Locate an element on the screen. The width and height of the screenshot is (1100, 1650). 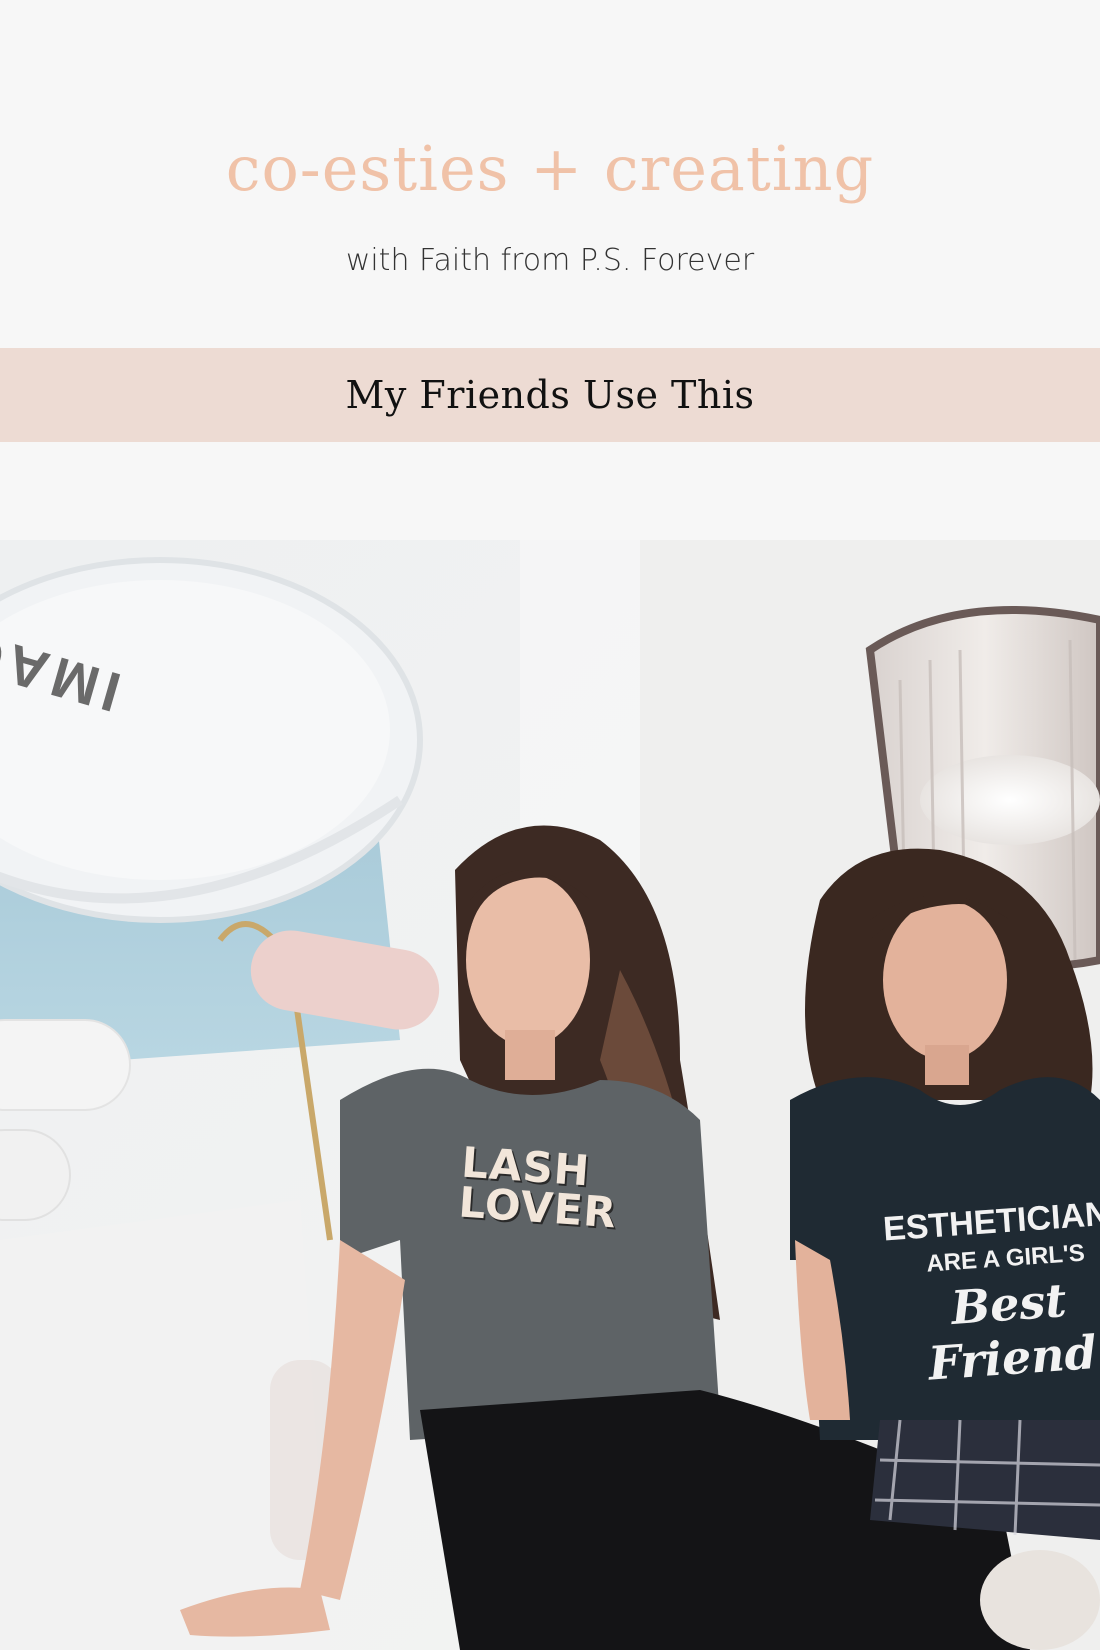
shirt-text-estheticians: ESTHETICIANS ARE A GIRL'S Best Friend is located at coordinates (991, 1293).